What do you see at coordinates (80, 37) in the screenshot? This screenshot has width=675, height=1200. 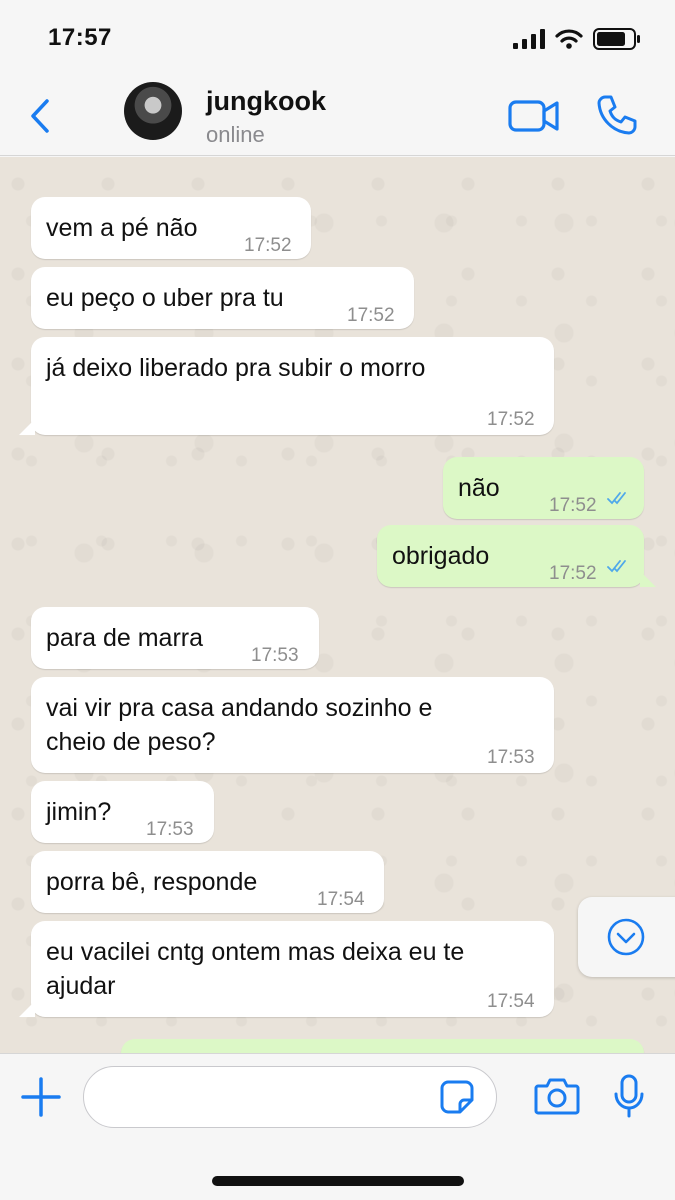 I see `status-time: 17:57` at bounding box center [80, 37].